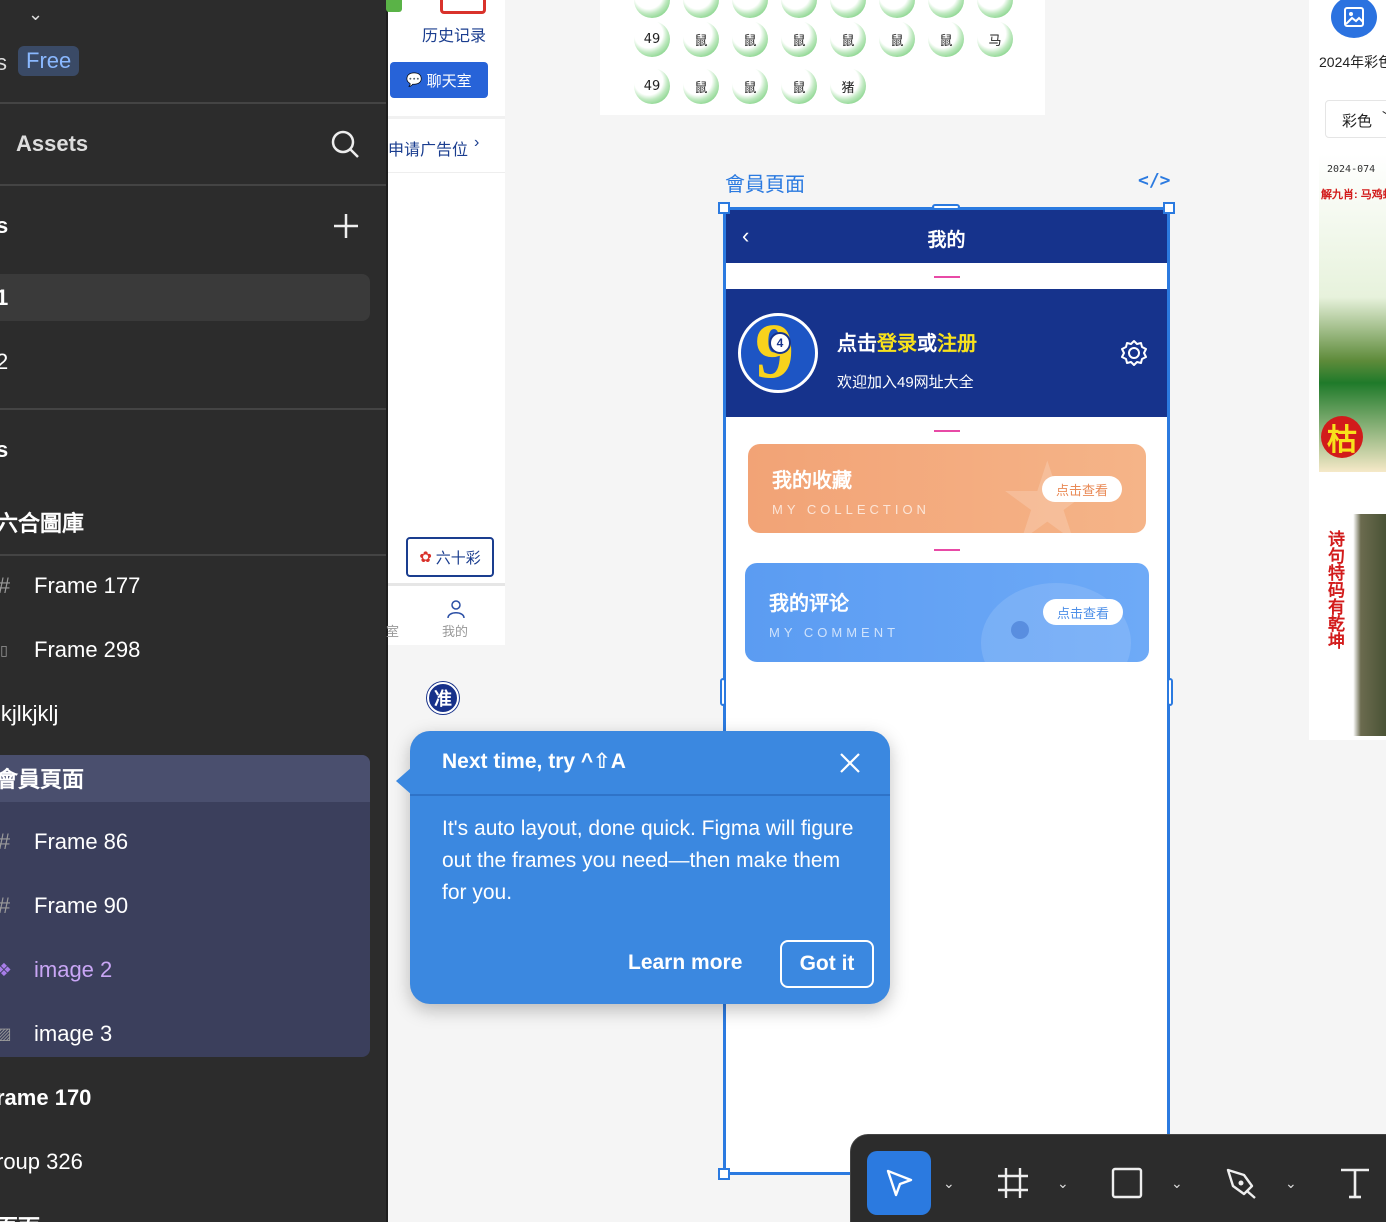  Describe the element at coordinates (456, 609) in the screenshot. I see `user-icon` at that location.